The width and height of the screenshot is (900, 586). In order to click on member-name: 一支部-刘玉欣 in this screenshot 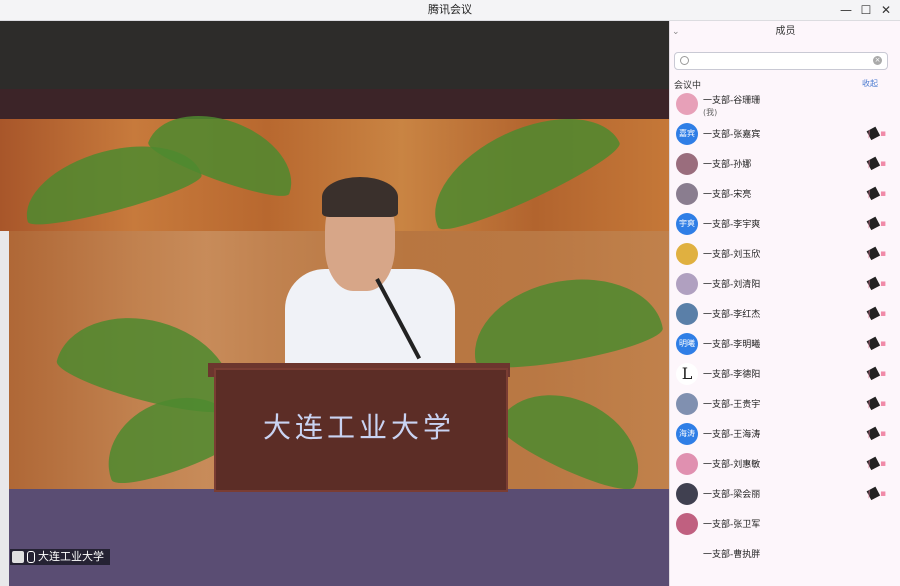, I will do `click(732, 255)`.